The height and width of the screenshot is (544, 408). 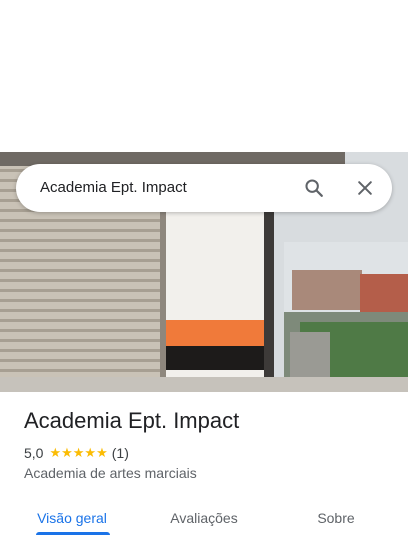 I want to click on active-tab-indicator, so click(x=73, y=533).